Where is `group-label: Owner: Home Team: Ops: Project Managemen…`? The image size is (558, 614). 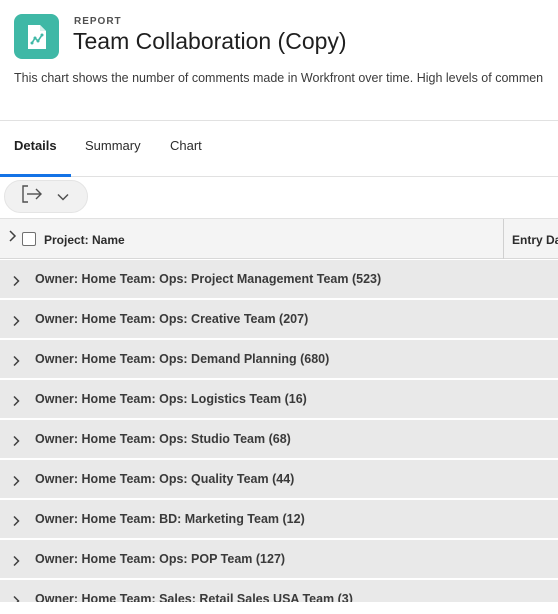 group-label: Owner: Home Team: Ops: Project Managemen… is located at coordinates (208, 279).